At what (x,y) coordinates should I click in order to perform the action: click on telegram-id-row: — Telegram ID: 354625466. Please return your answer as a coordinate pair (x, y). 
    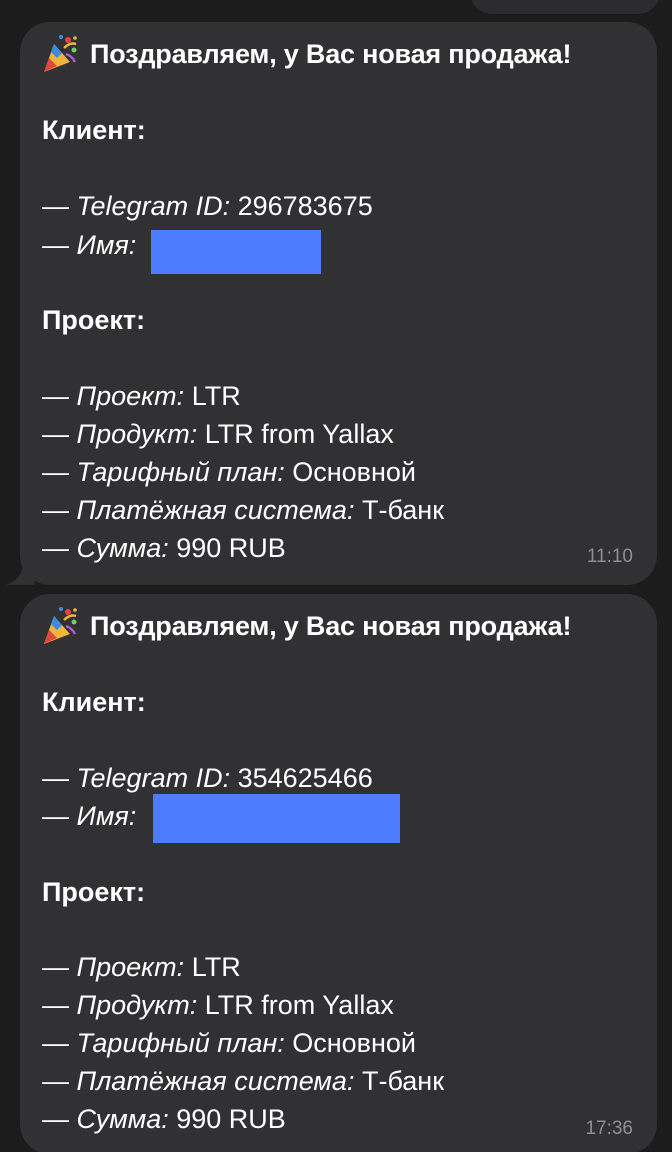
    Looking at the image, I should click on (207, 778).